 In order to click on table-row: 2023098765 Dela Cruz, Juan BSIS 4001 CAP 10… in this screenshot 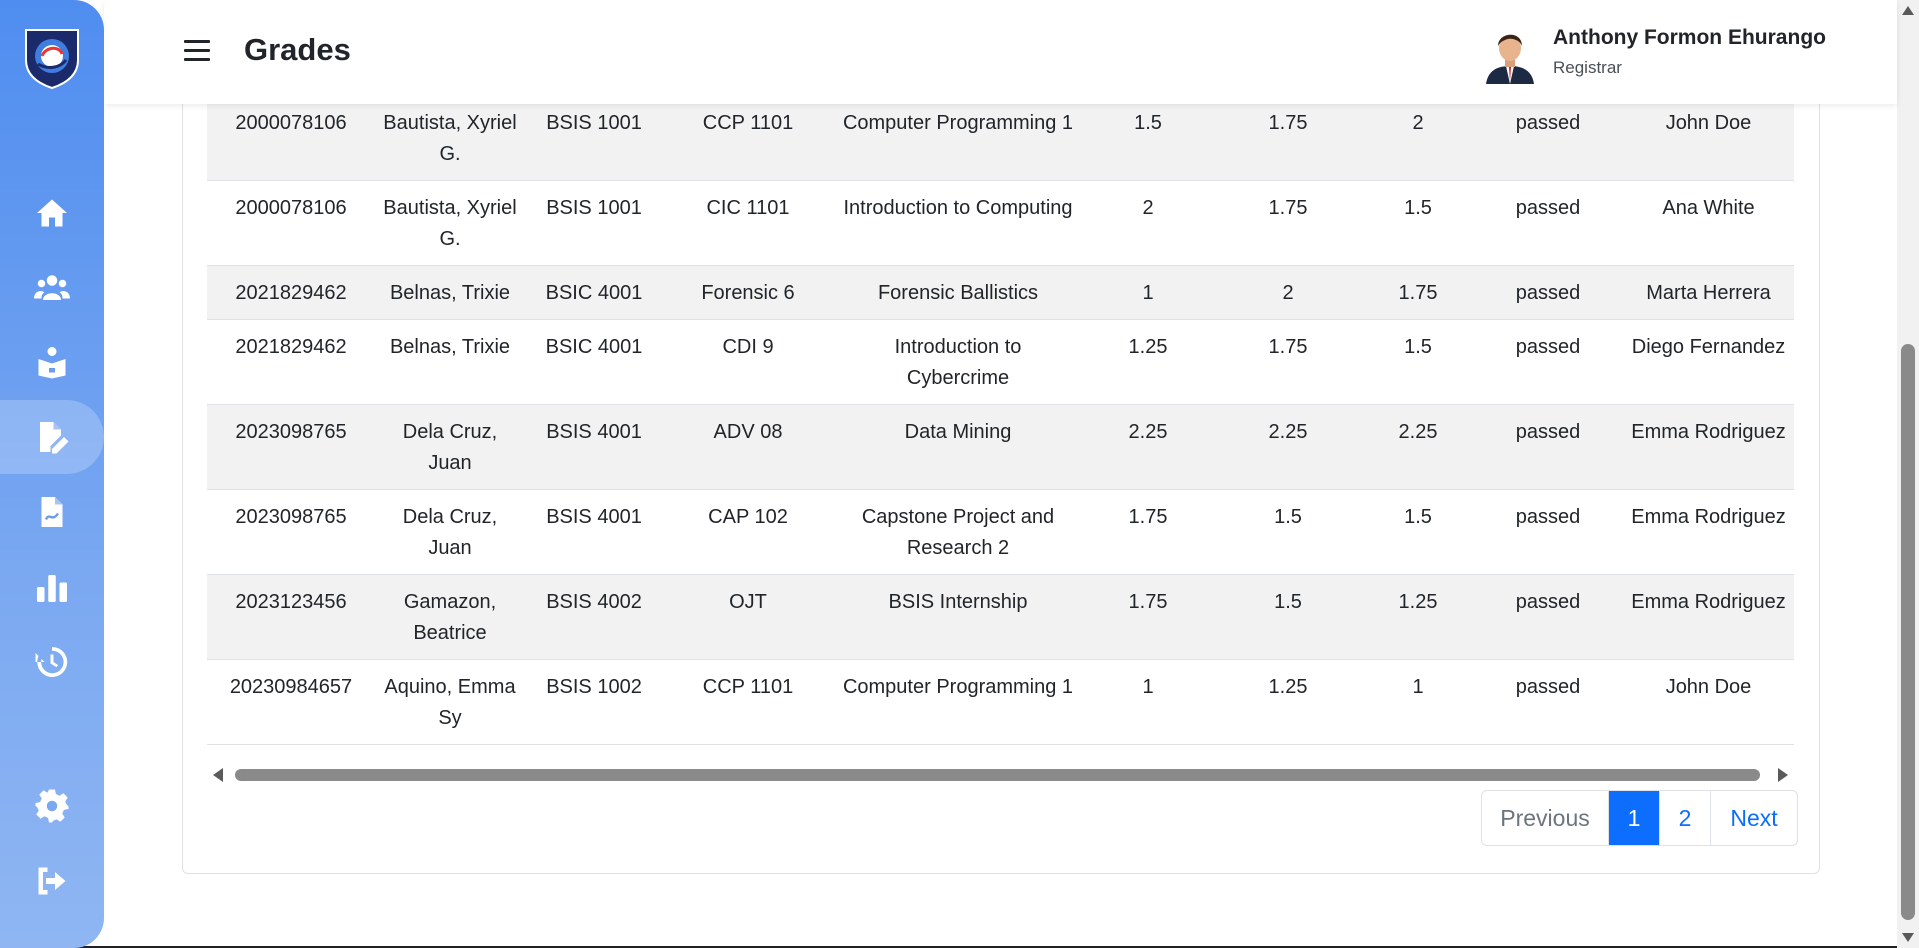, I will do `click(1000, 532)`.